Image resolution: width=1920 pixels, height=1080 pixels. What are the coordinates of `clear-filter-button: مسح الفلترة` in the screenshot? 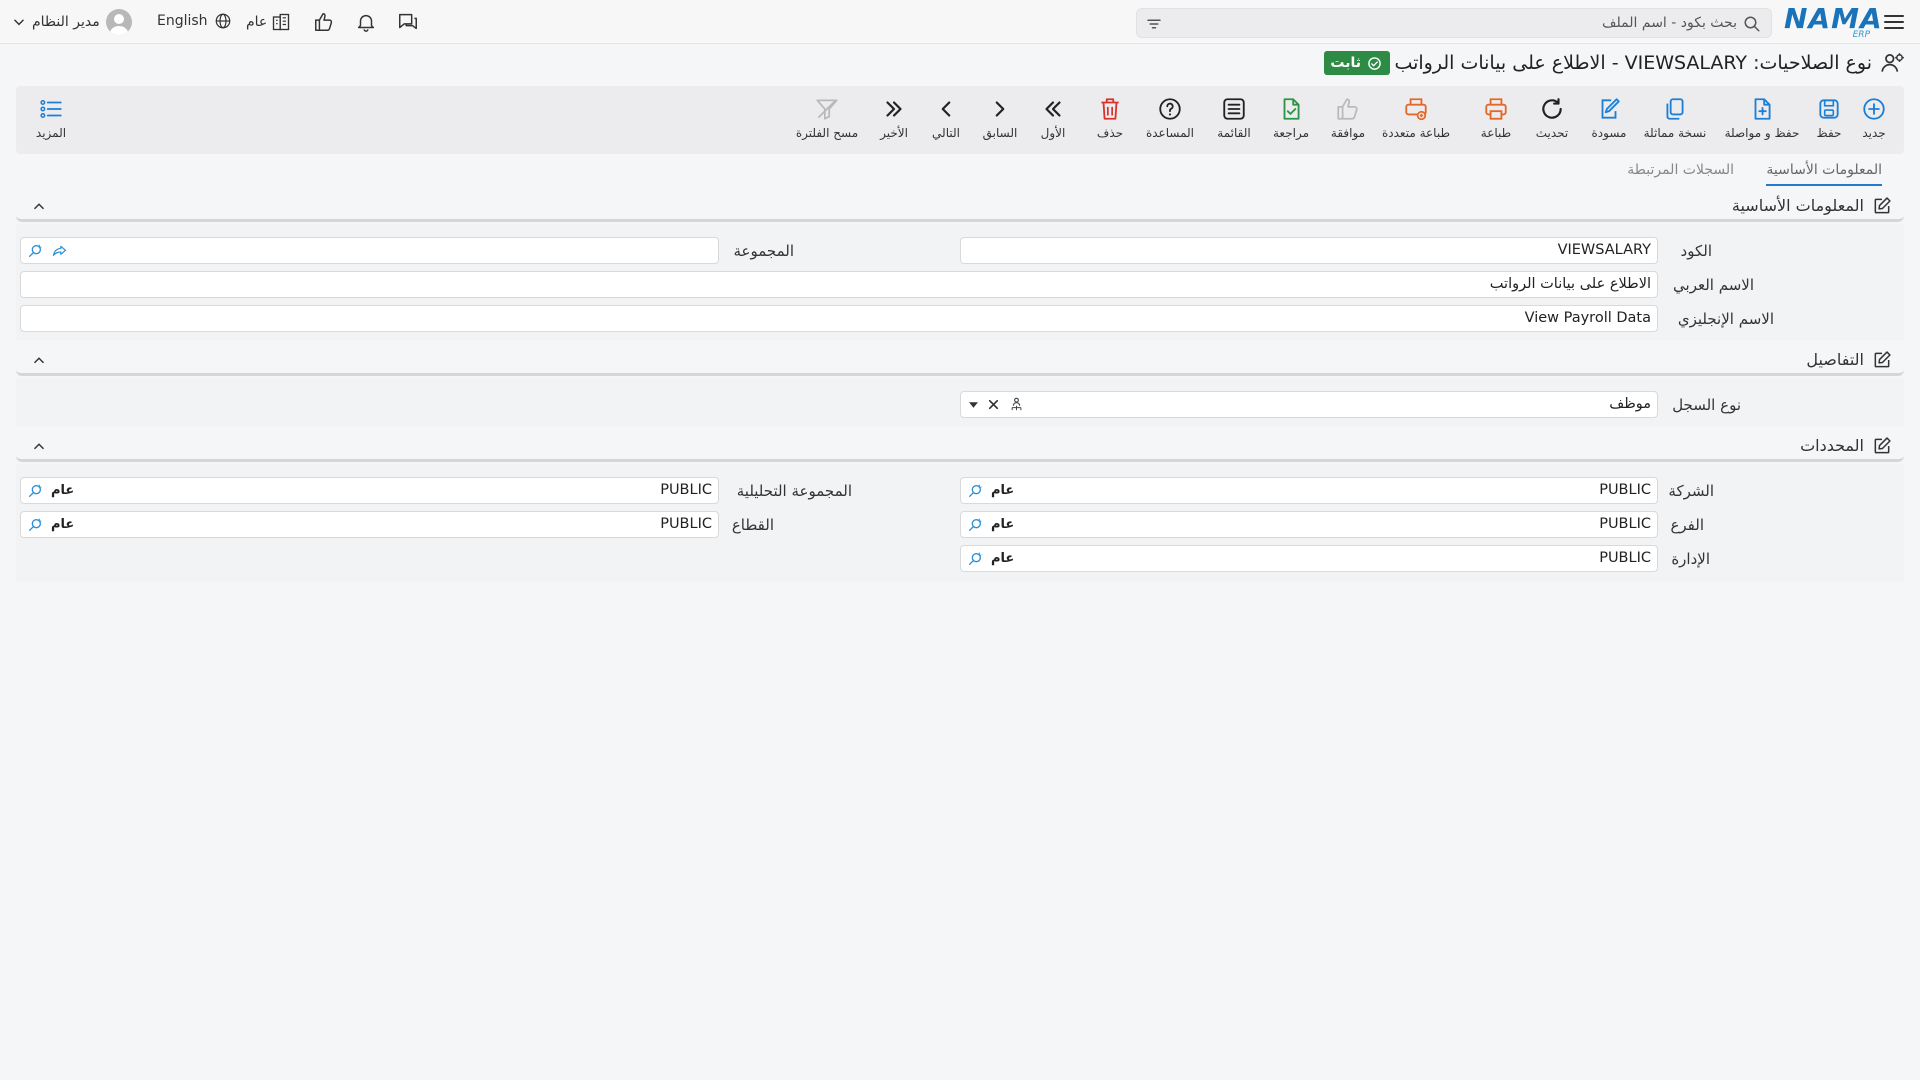 It's located at (827, 122).